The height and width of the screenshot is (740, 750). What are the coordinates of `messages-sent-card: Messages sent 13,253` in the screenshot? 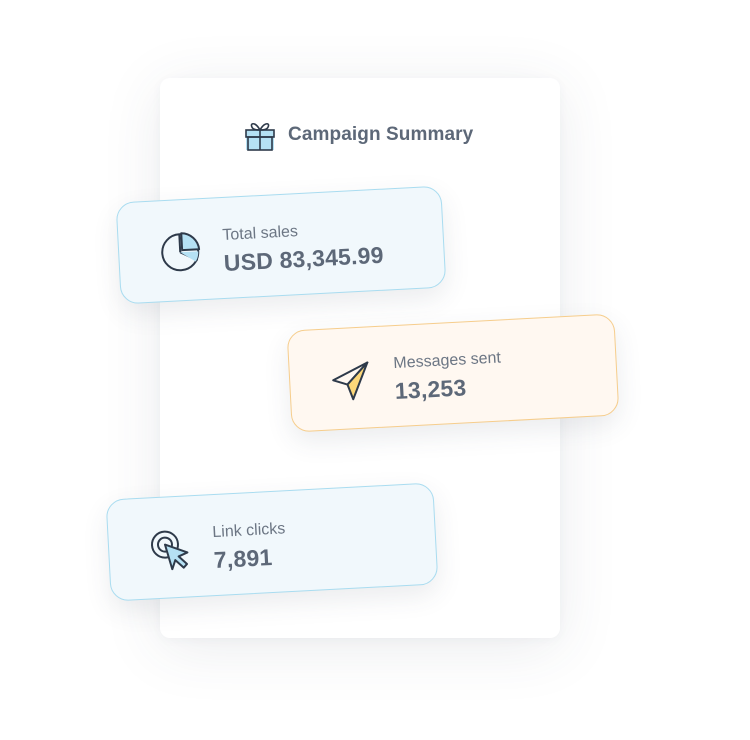 It's located at (453, 373).